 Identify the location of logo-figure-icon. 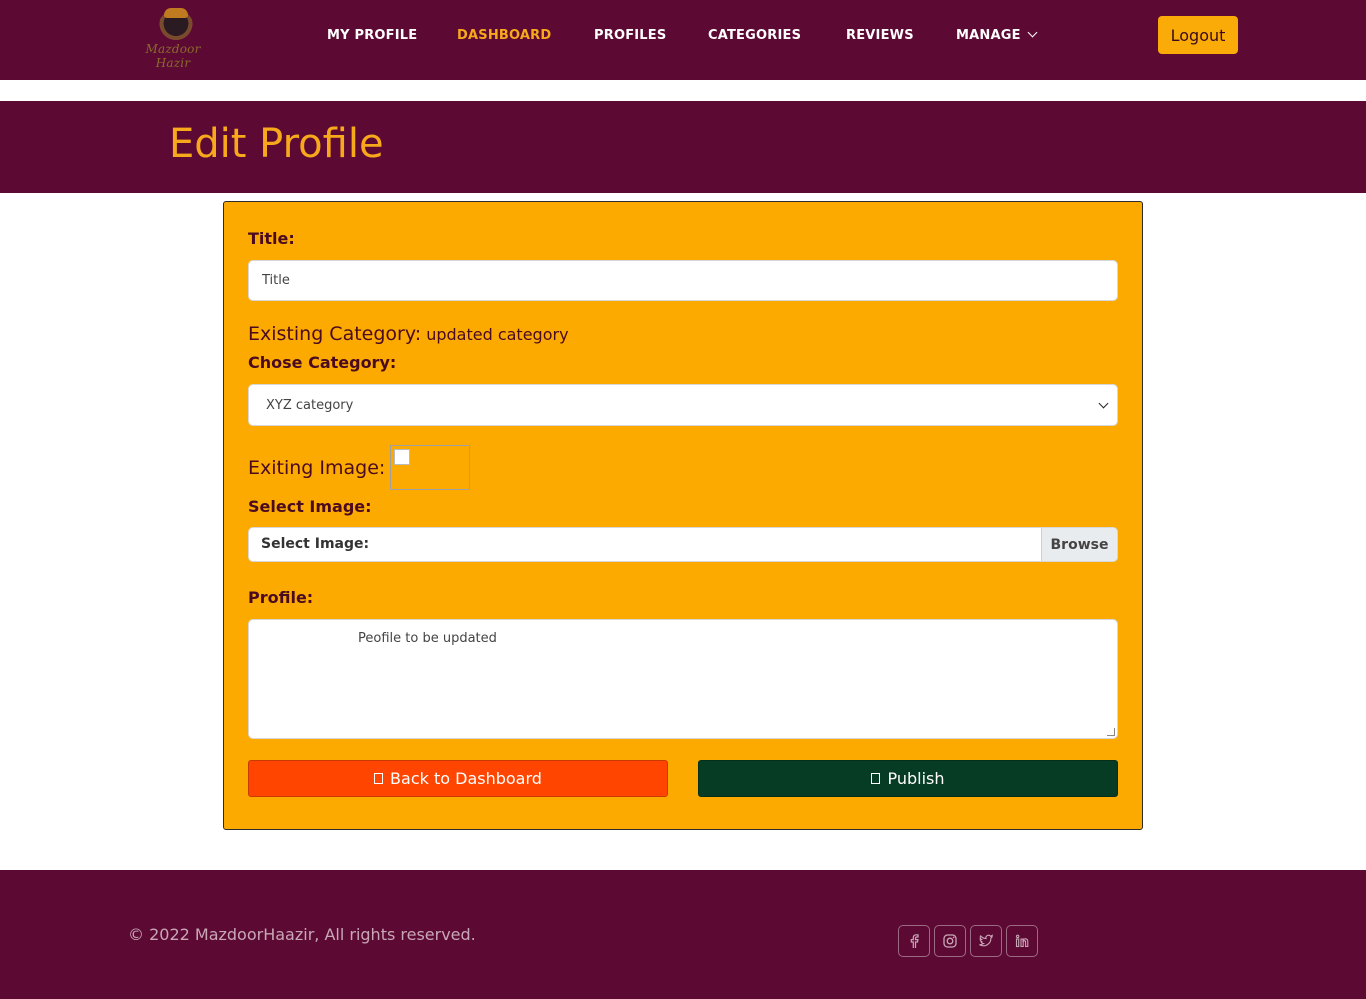
(176, 26).